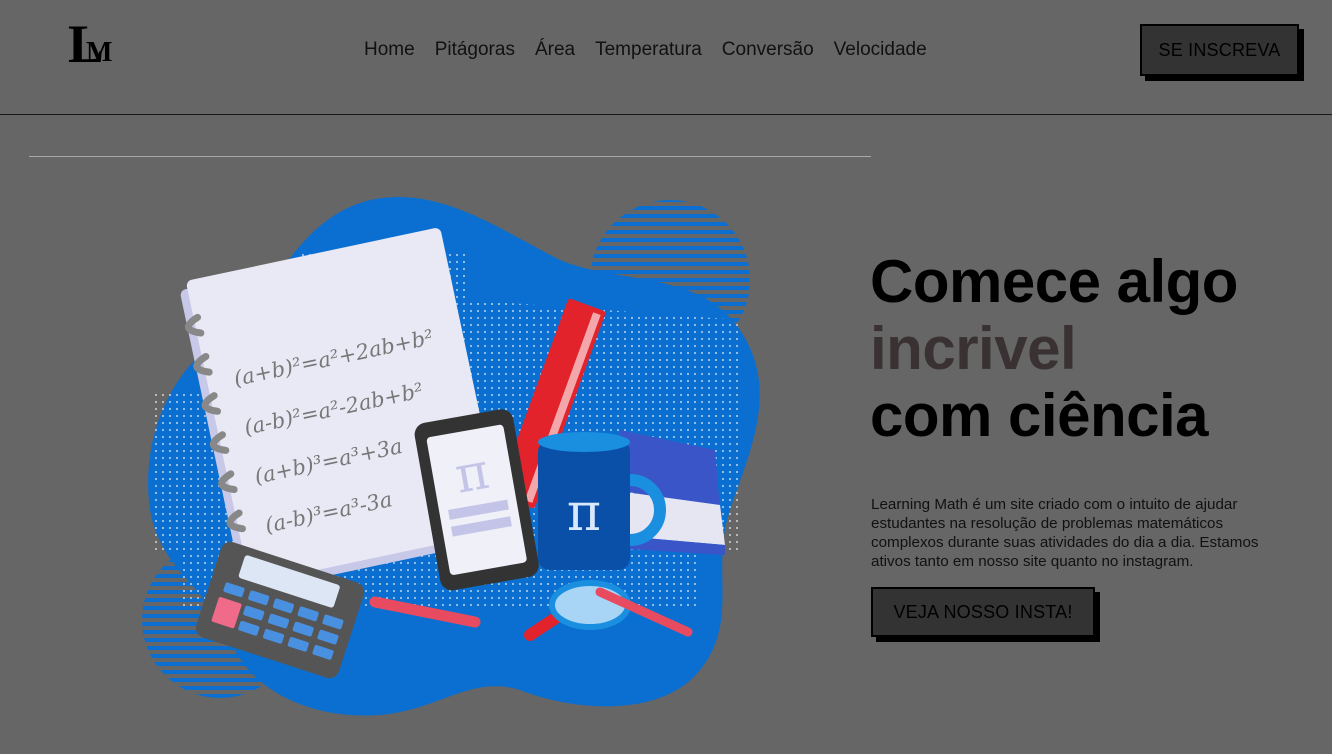  Describe the element at coordinates (768, 50) in the screenshot. I see `nav-conversao: Conversão` at that location.